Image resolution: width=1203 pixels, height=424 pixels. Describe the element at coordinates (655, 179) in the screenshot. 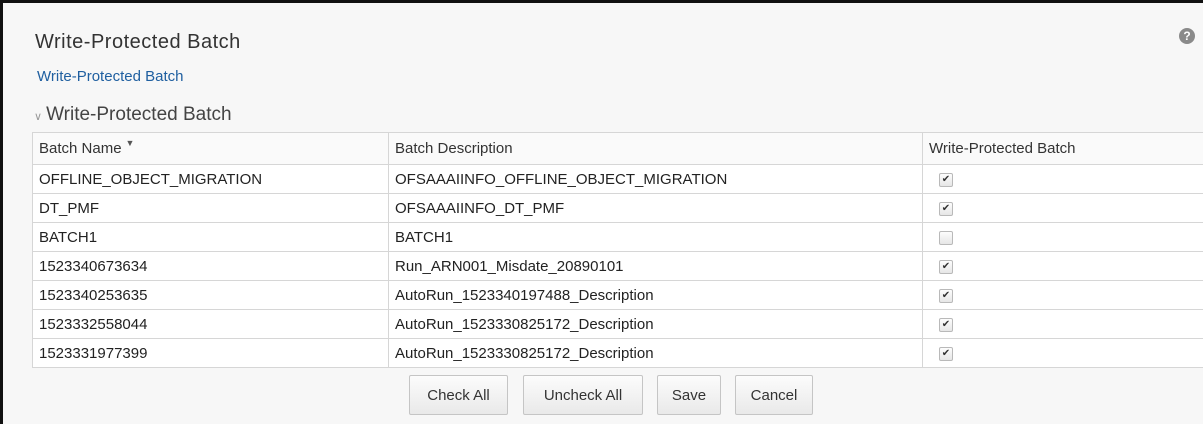

I see `batch-description-cell: OFSAAAIINFO_OFFLINE_OBJECT_MIGRATION` at that location.